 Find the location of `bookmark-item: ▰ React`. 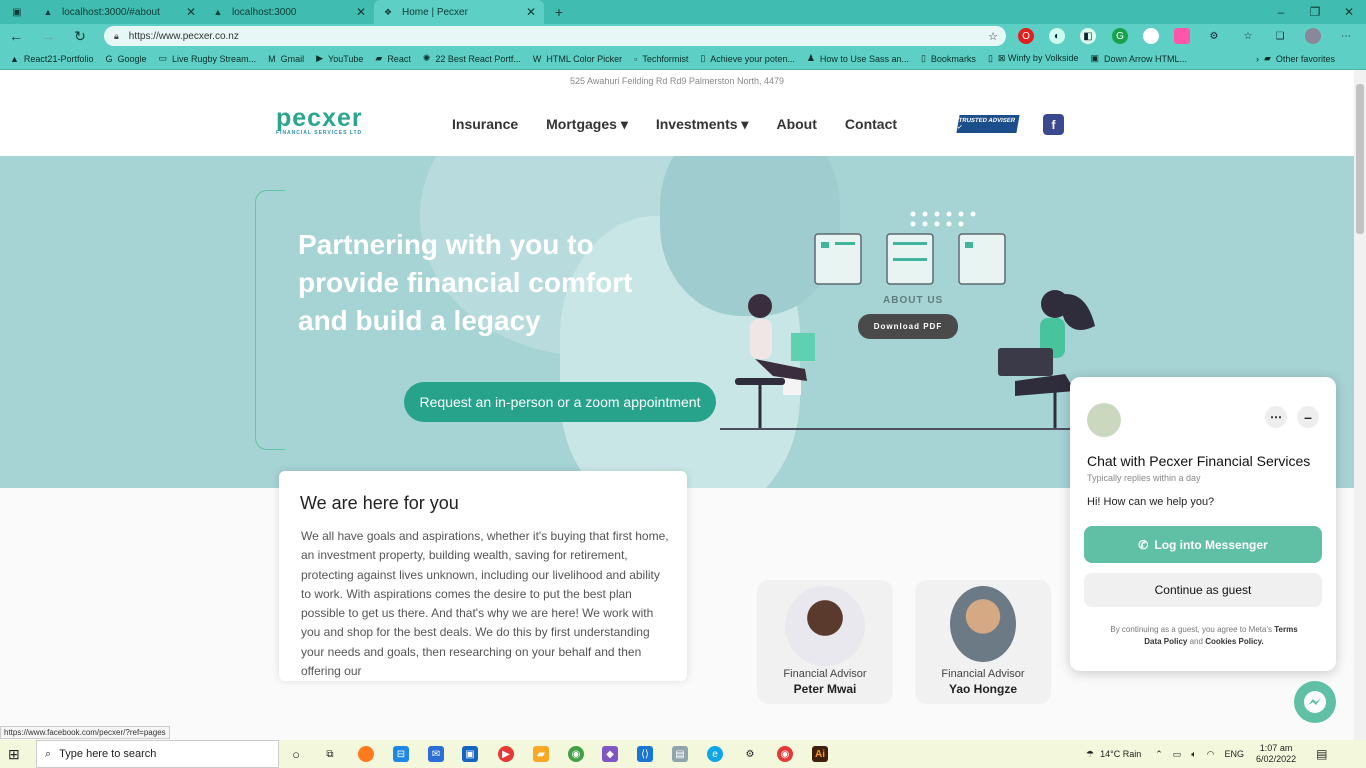

bookmark-item: ▰ React is located at coordinates (392, 58).